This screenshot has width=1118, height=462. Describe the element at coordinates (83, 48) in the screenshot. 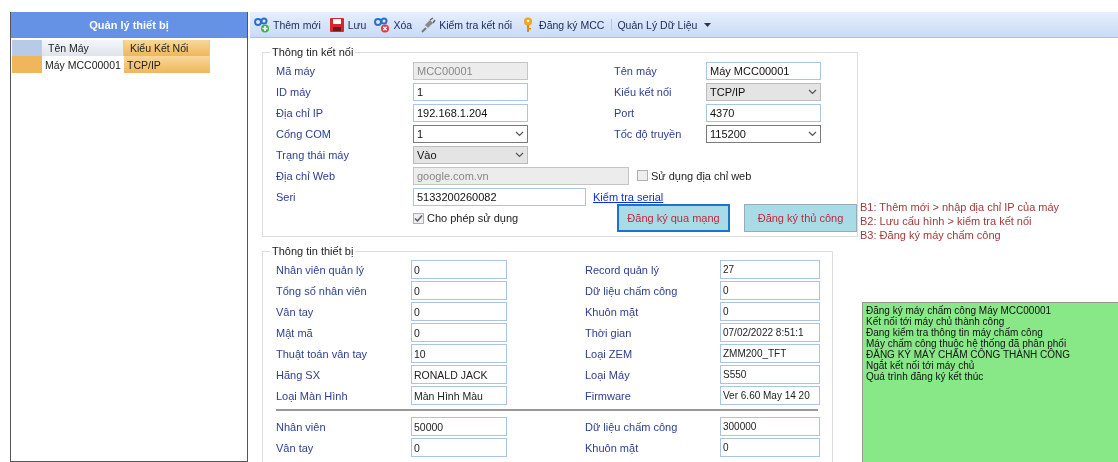

I see `column-header: Tên Máy` at that location.